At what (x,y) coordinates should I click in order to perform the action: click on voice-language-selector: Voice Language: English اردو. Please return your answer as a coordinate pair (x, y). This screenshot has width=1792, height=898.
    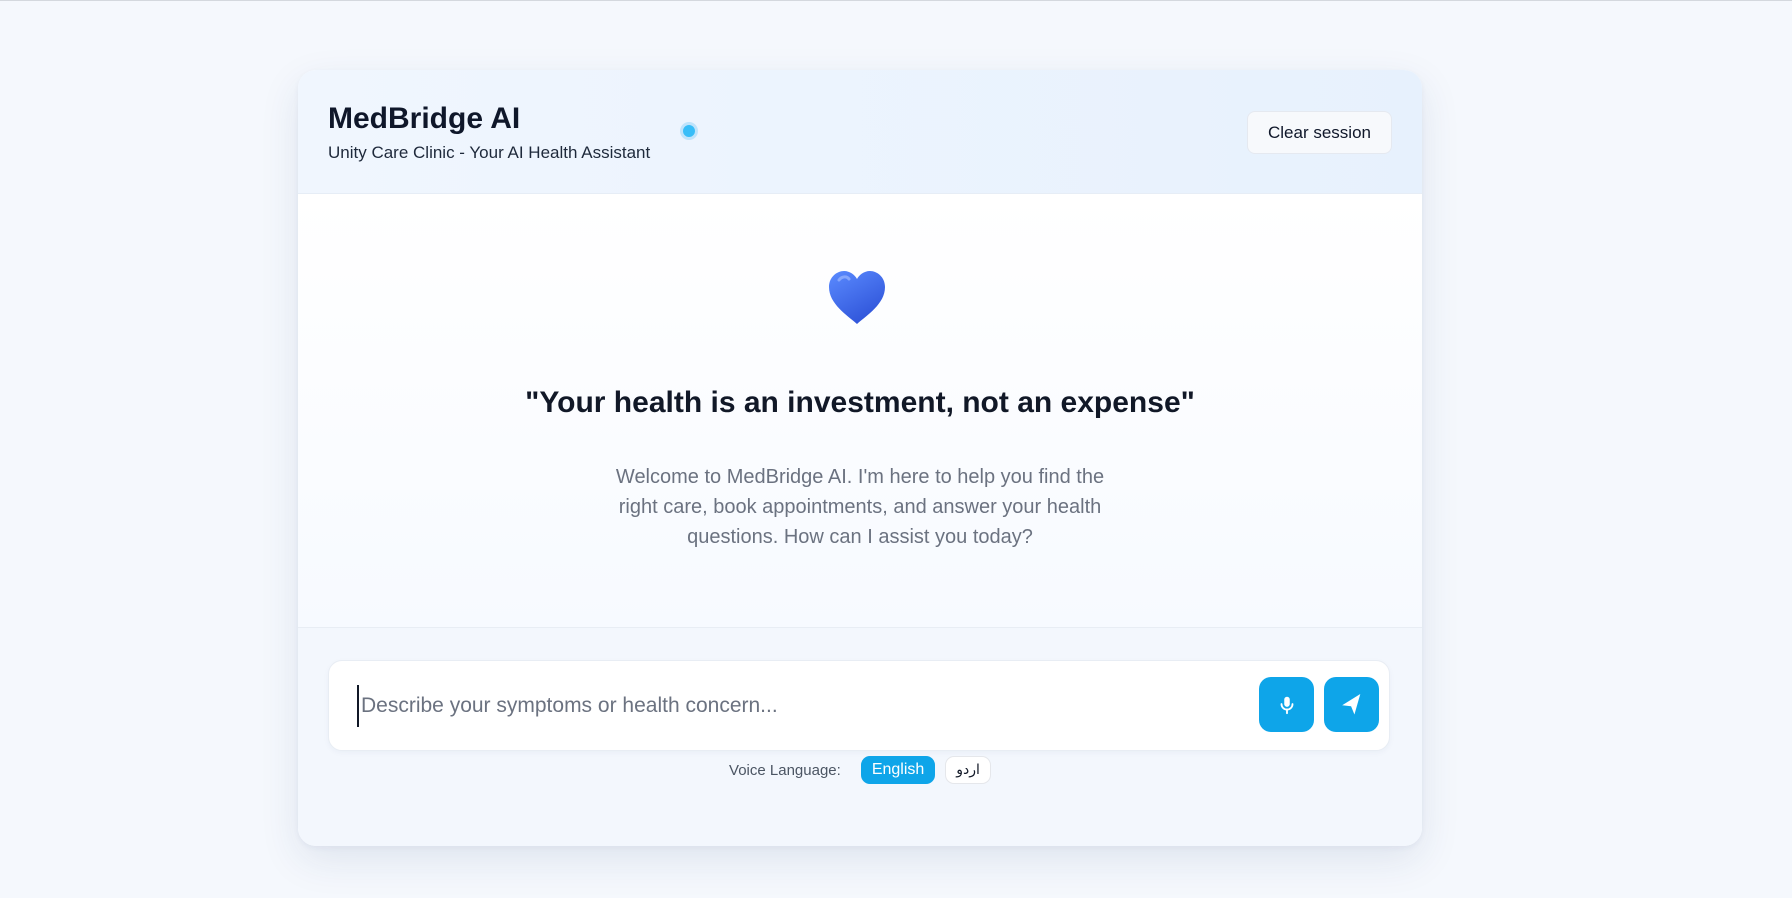
    Looking at the image, I should click on (860, 770).